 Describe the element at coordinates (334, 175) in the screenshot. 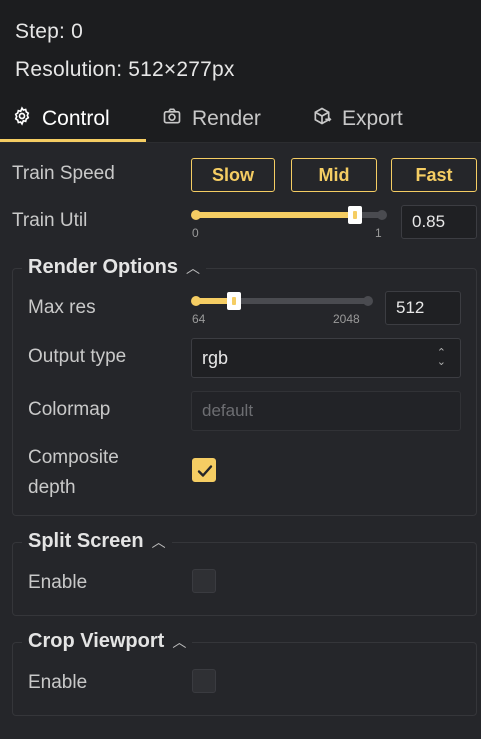

I see `mid-button: Mid` at that location.